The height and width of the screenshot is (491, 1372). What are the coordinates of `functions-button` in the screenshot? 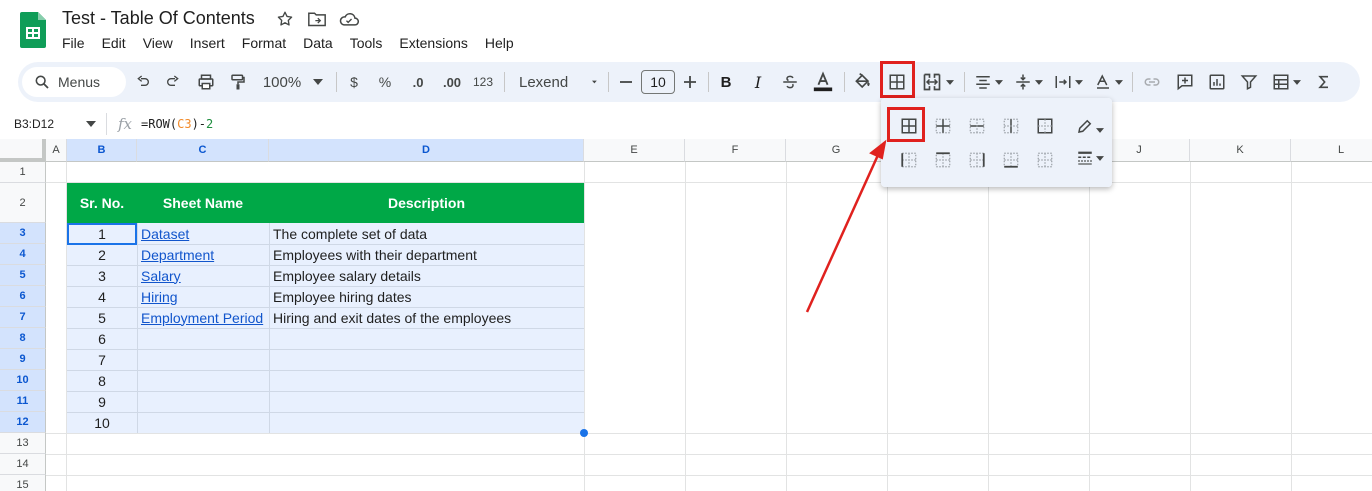 It's located at (1324, 82).